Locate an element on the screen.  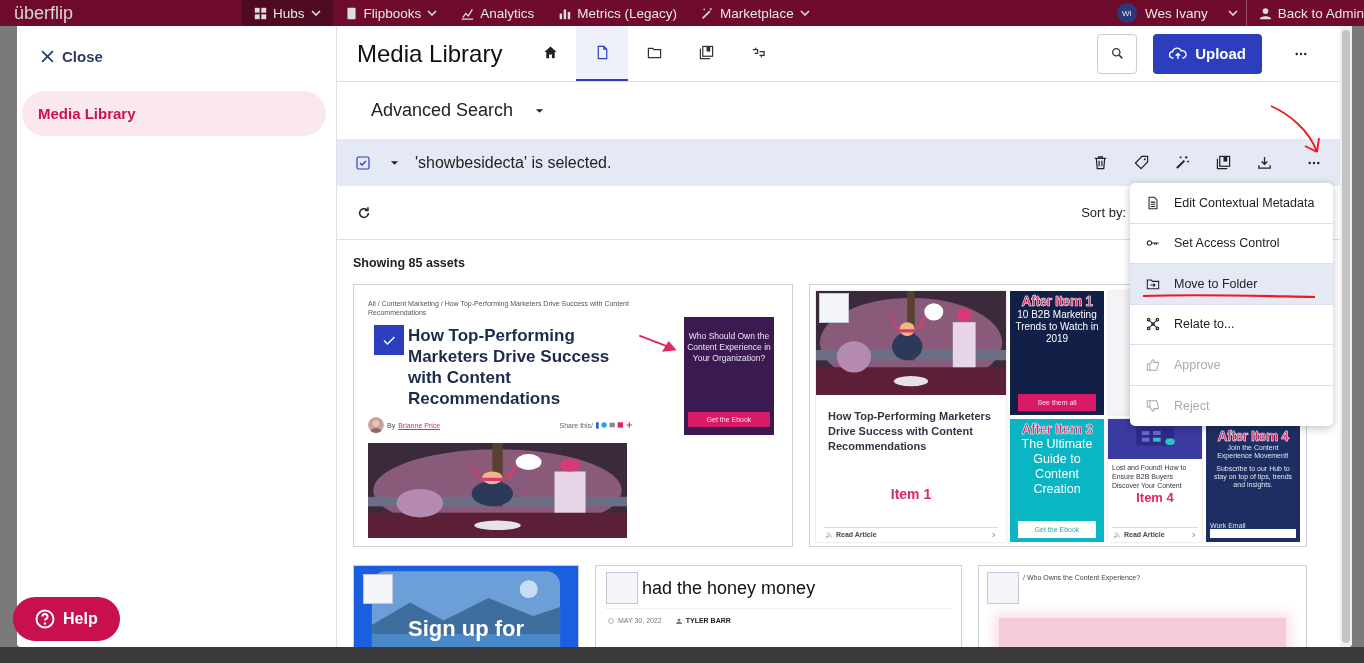
tile-text: 10 B2B Marketing Trends to Watch in 2019 is located at coordinates (1057, 327).